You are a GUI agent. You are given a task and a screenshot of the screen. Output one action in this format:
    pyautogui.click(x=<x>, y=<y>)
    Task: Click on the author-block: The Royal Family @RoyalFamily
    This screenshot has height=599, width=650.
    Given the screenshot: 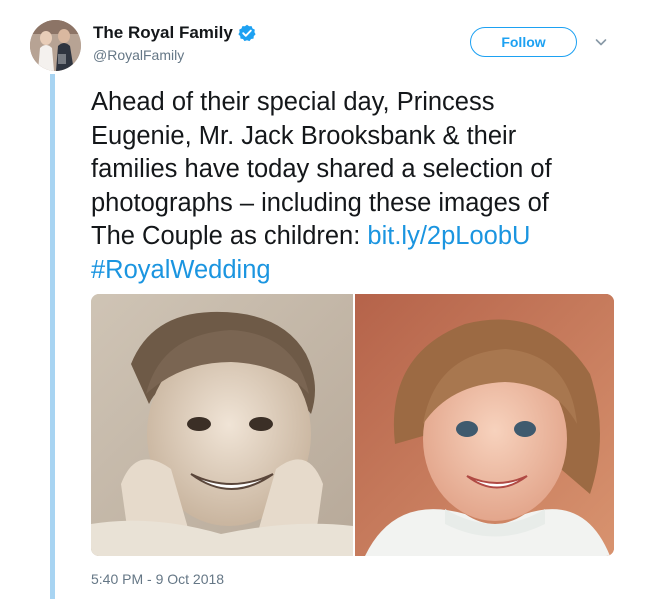 What is the action you would take?
    pyautogui.click(x=174, y=42)
    